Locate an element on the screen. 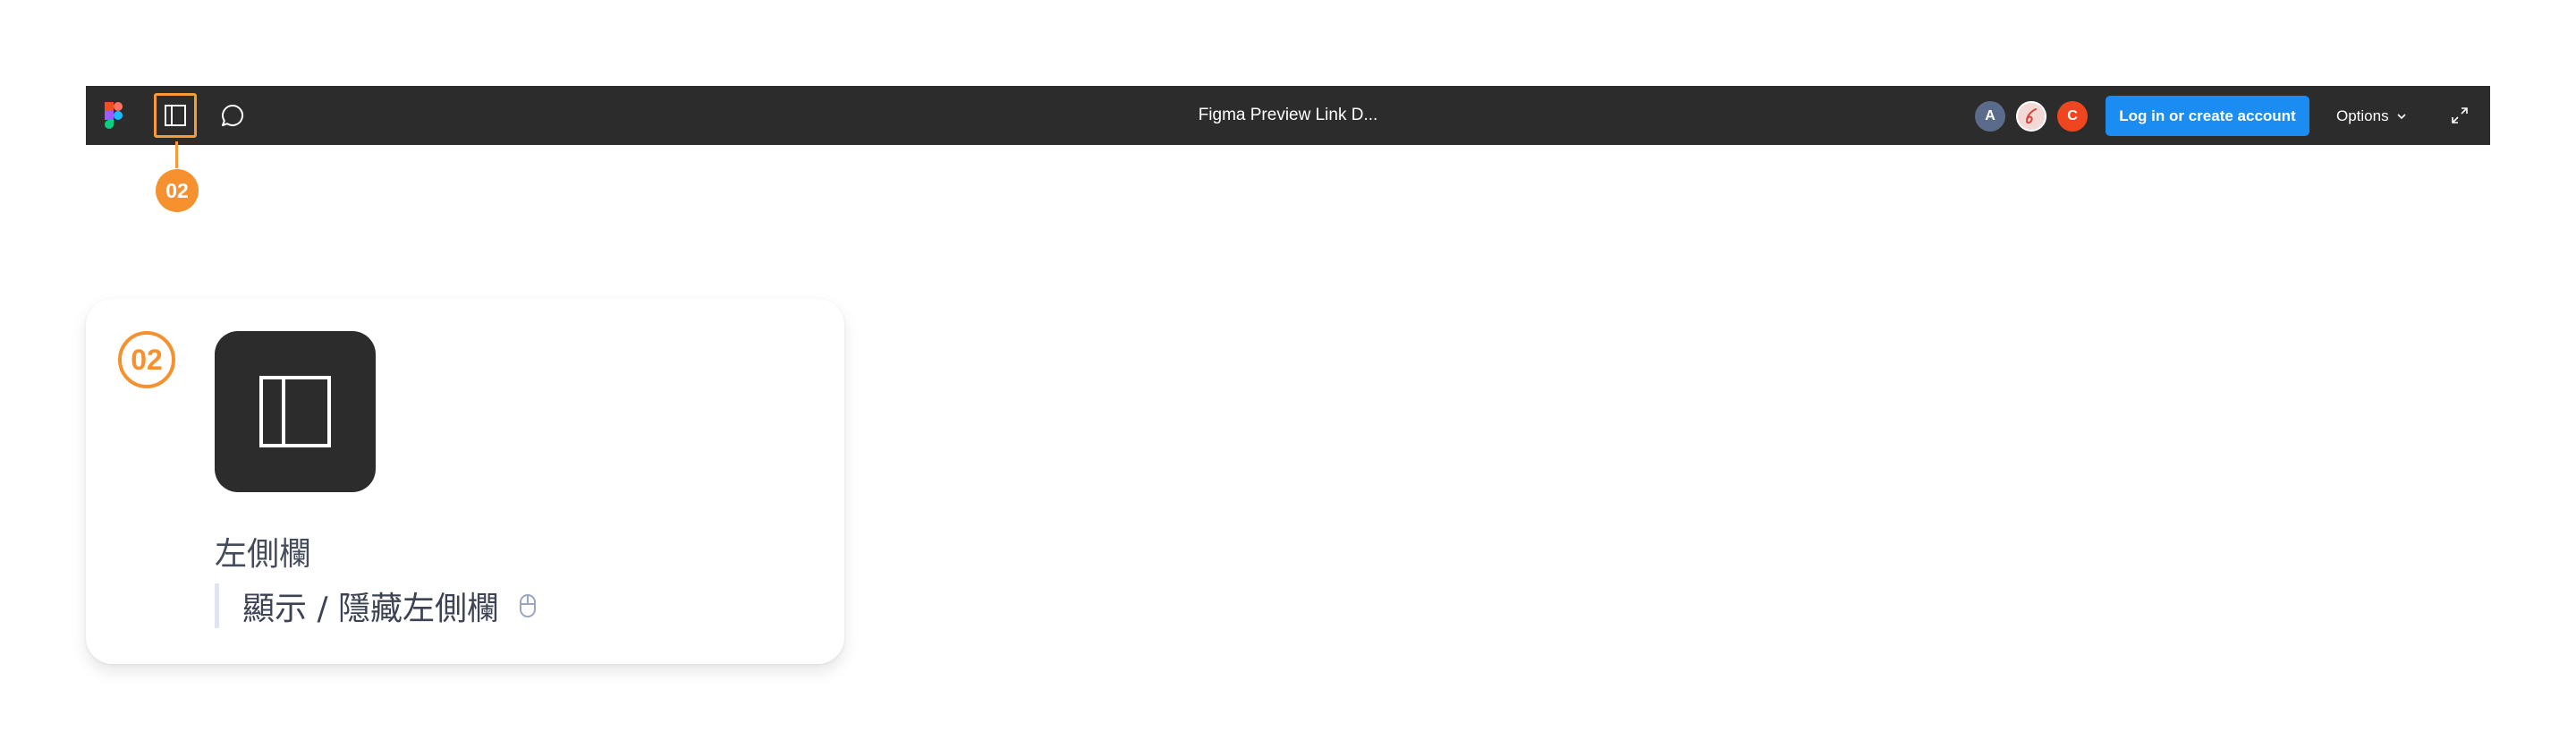  fullscreen-button is located at coordinates (2459, 115).